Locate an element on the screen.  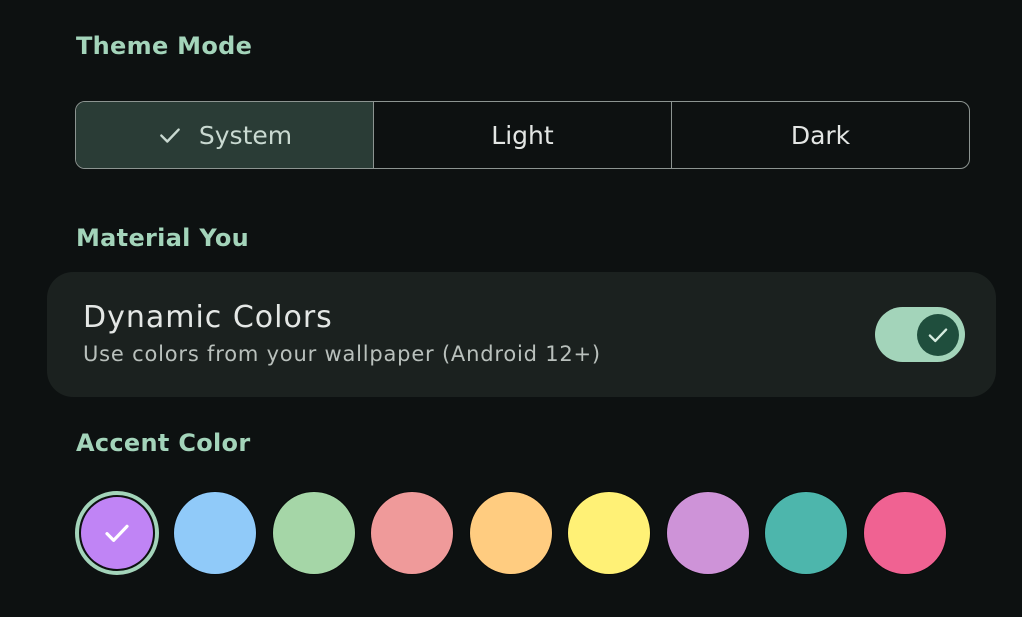
theme-option-system: System is located at coordinates (224, 135).